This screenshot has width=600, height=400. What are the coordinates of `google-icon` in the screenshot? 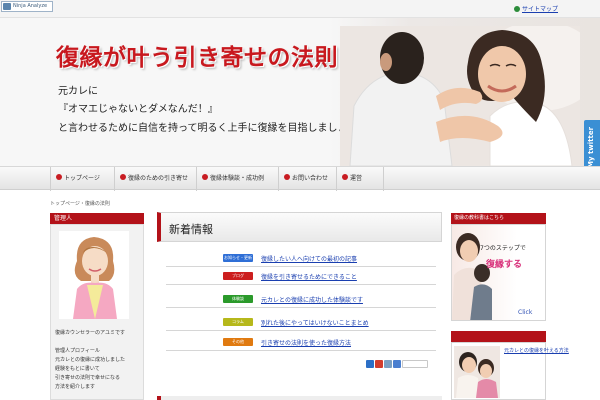 It's located at (397, 364).